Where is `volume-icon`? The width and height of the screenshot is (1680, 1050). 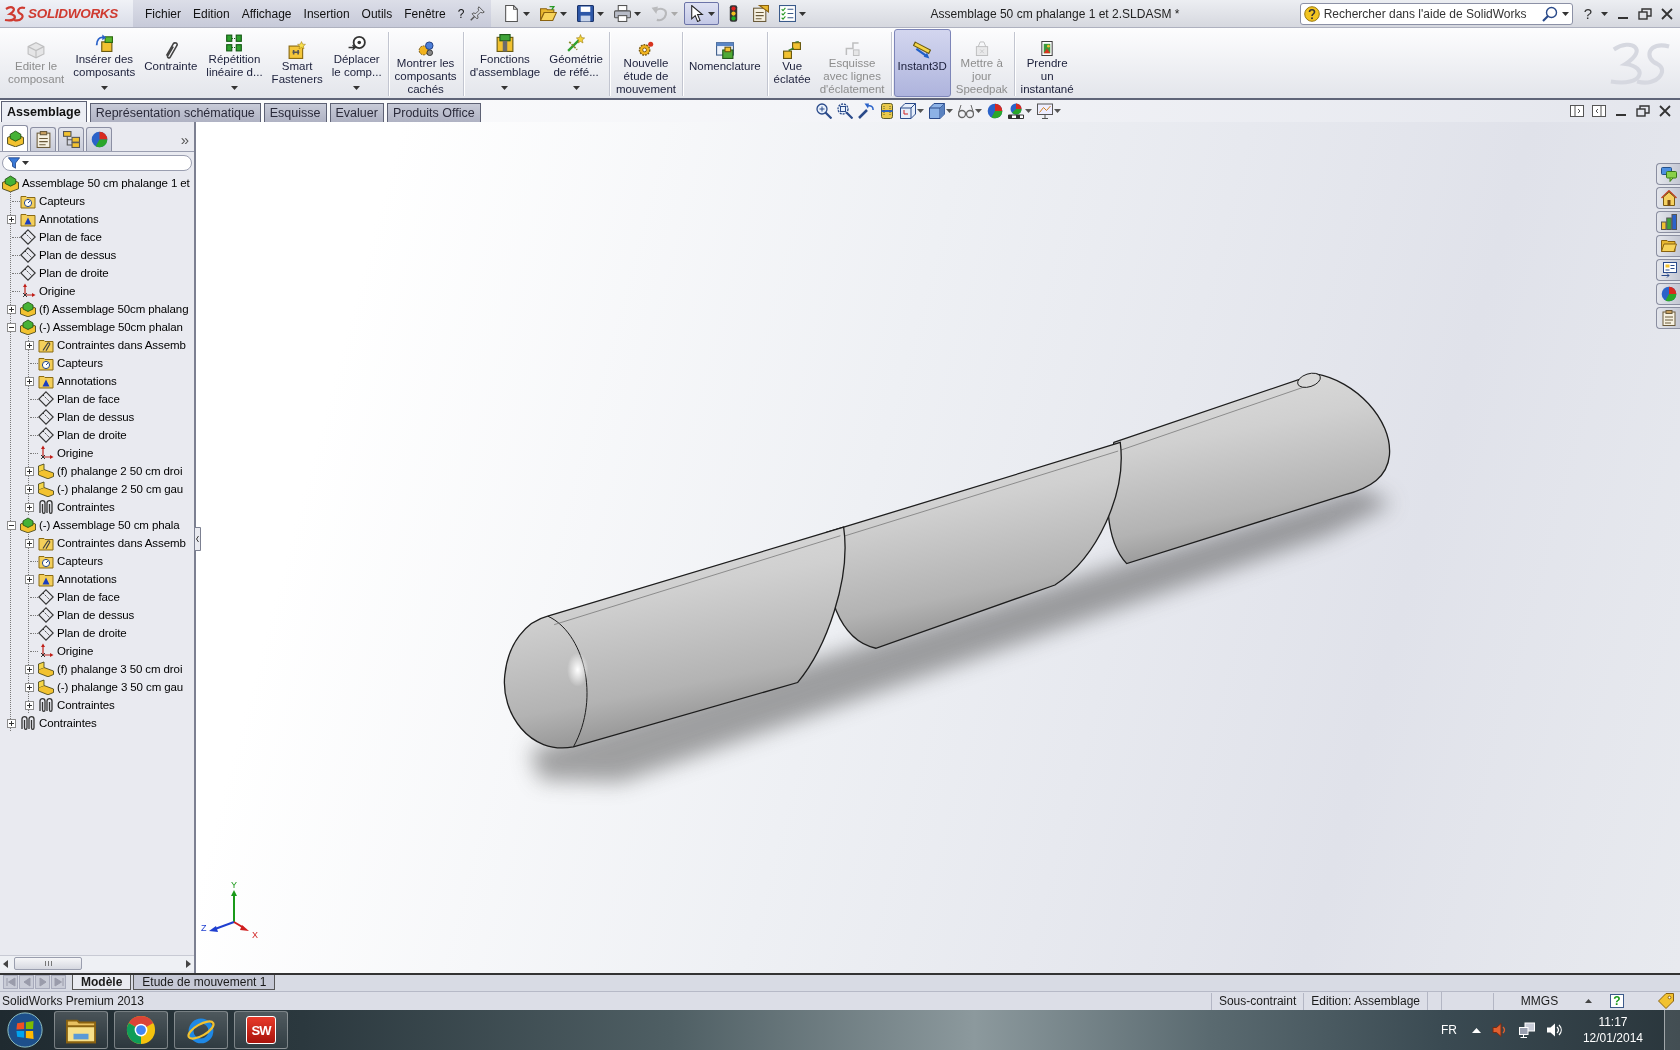 volume-icon is located at coordinates (1553, 1030).